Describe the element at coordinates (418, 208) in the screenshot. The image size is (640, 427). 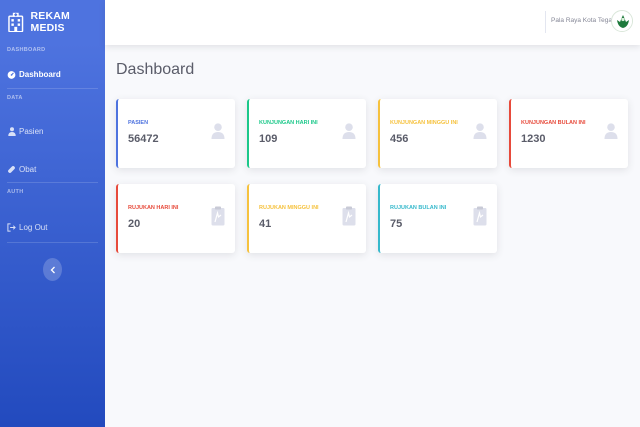
I see `card-label: RUJUKAN BULAN INI` at that location.